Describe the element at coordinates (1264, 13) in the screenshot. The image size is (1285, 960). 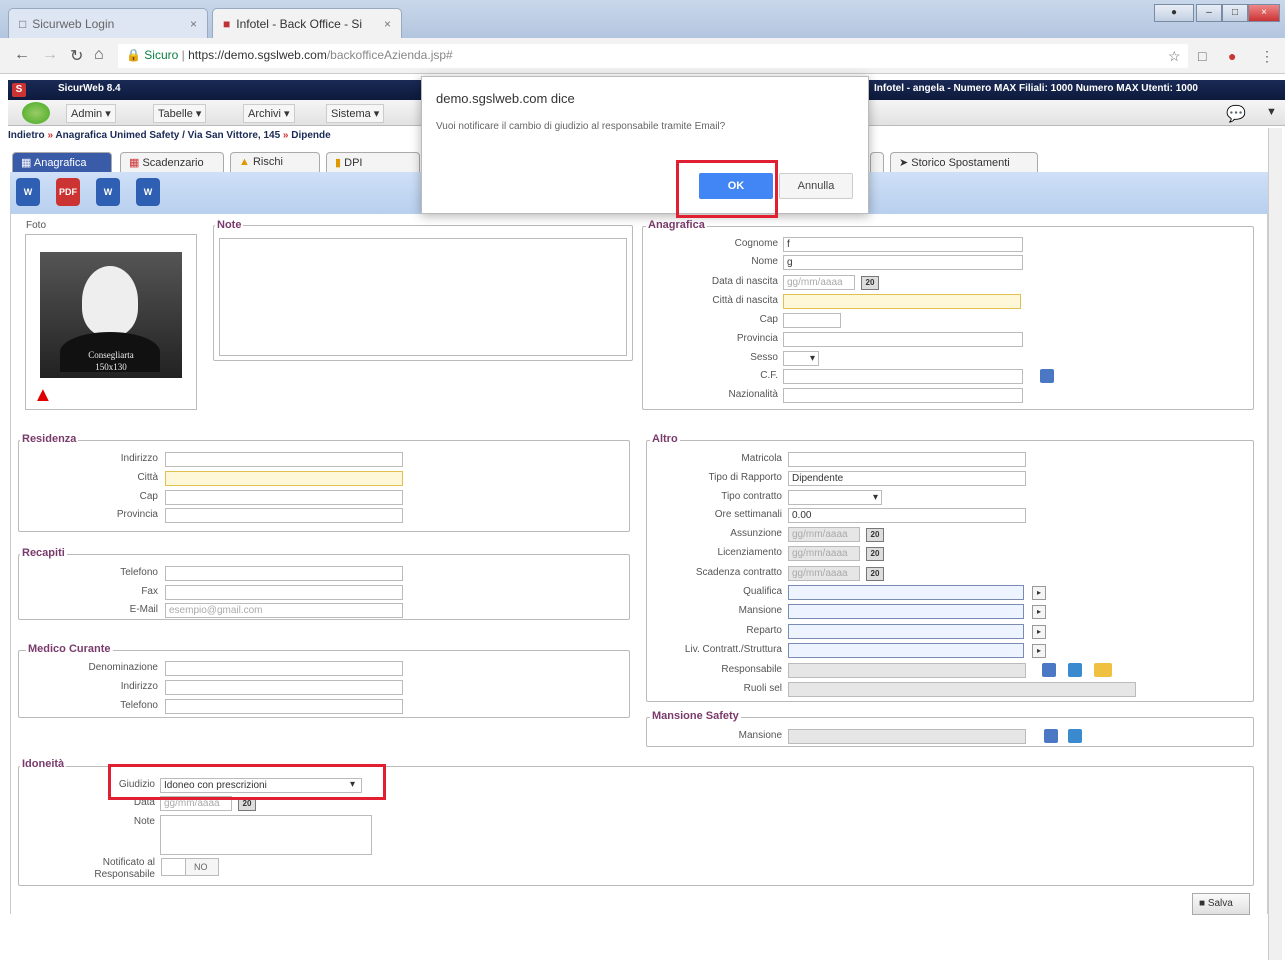
I see `window-close-icon: ×` at that location.